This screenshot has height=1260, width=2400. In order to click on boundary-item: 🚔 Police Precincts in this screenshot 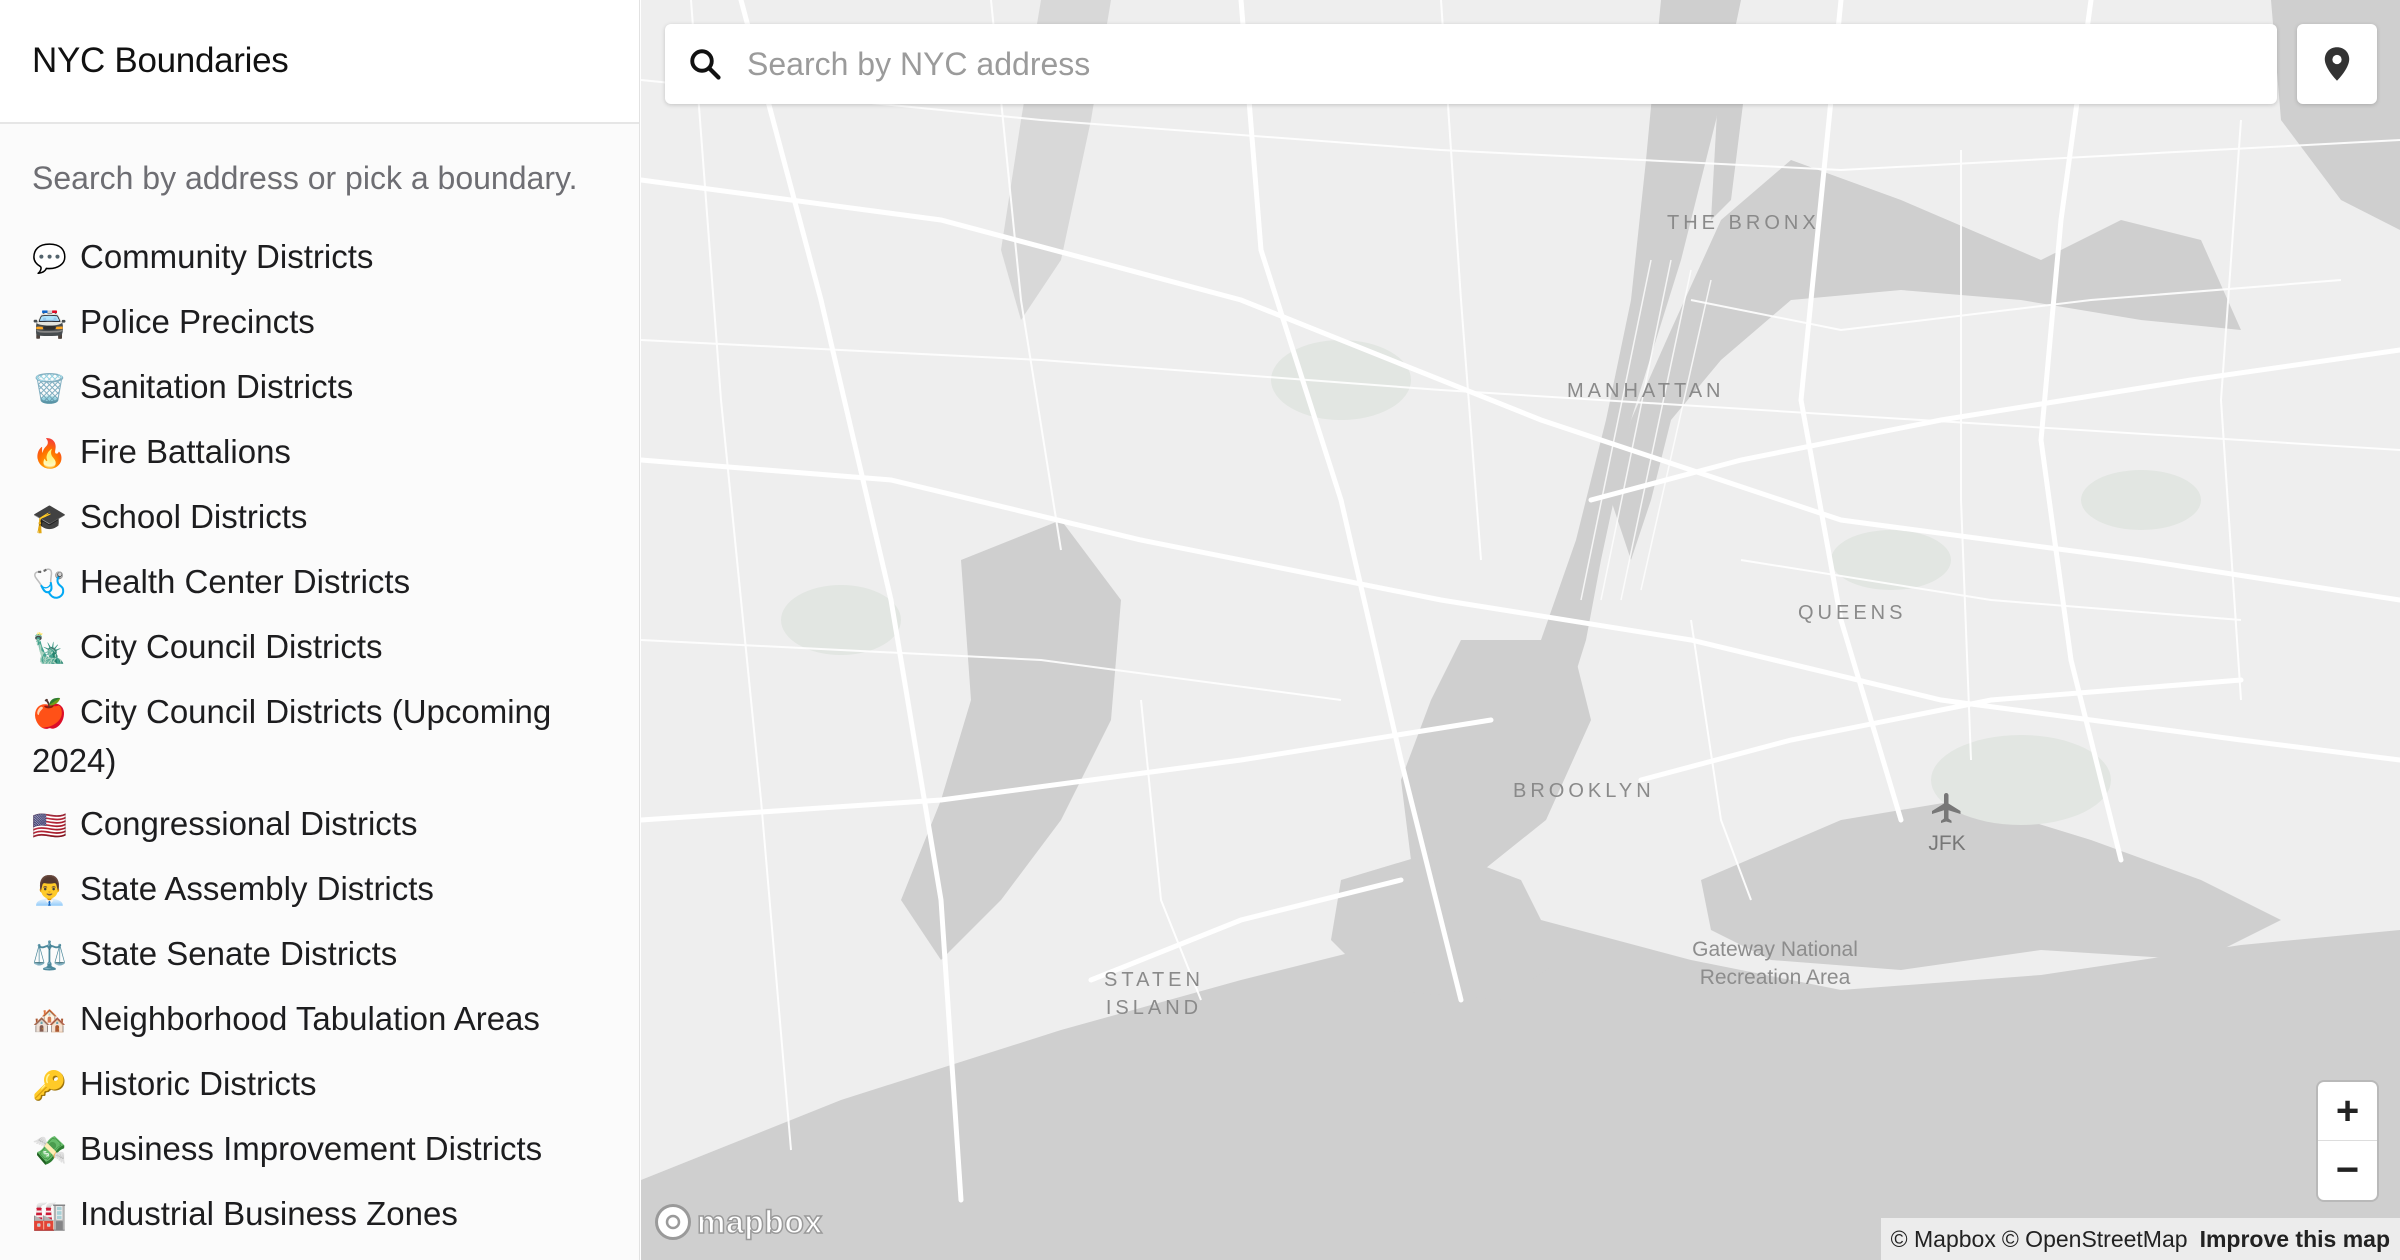, I will do `click(319, 322)`.